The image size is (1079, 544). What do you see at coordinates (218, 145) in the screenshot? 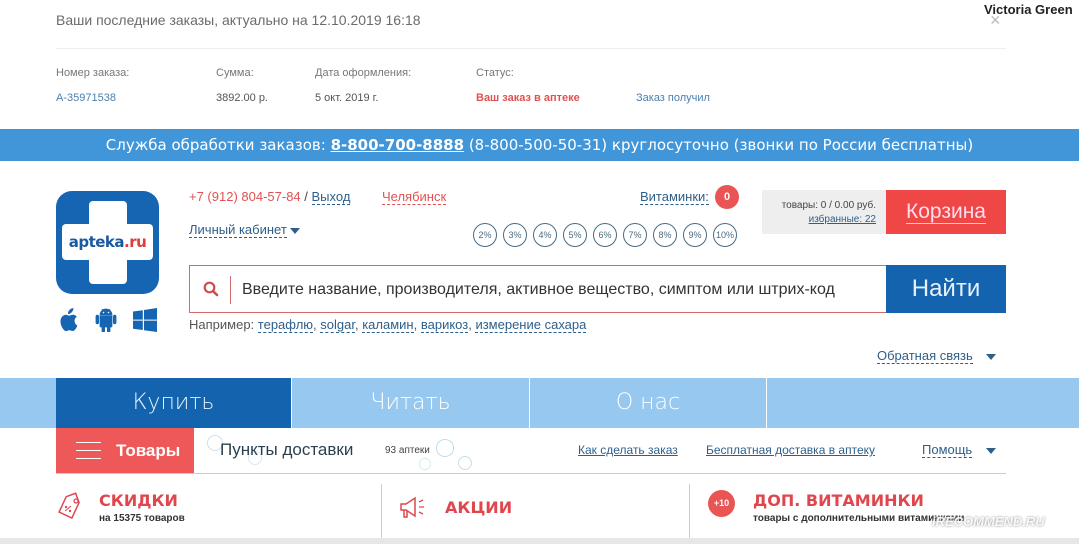
I see `service-bar-prefix: Служба обработки заказов:` at bounding box center [218, 145].